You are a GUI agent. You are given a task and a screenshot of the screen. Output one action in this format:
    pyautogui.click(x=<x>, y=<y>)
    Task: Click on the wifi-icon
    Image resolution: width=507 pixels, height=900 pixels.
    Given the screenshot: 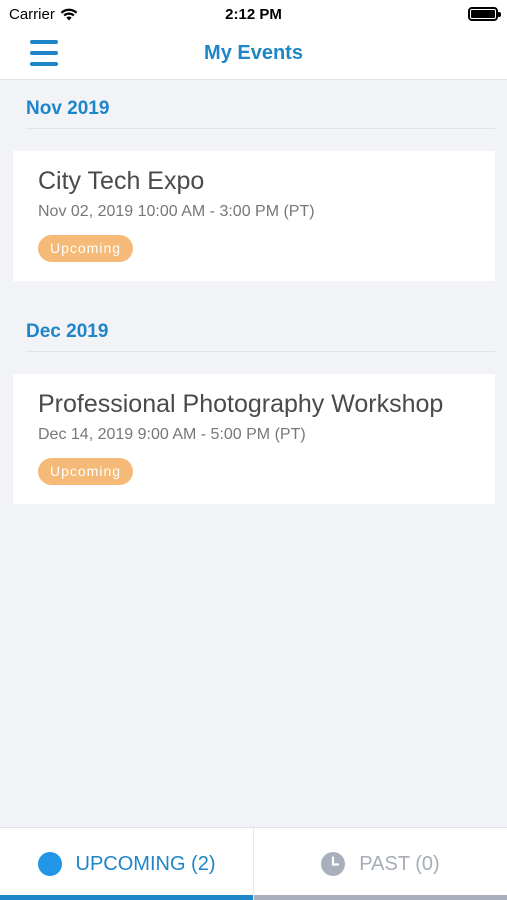 What is the action you would take?
    pyautogui.click(x=69, y=14)
    